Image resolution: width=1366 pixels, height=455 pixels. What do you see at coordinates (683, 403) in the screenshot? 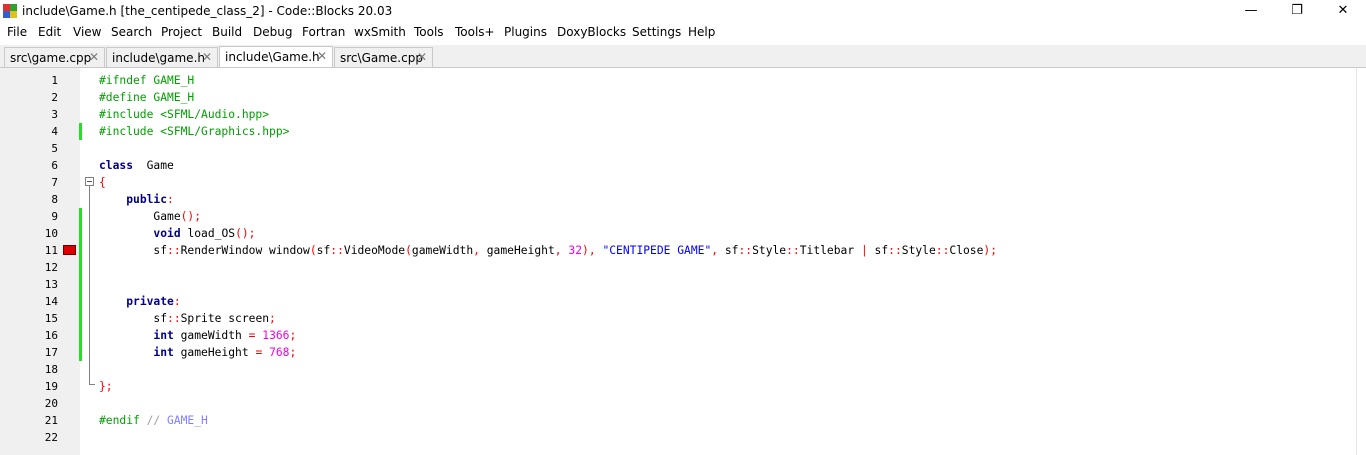
I see `code-line: 20` at bounding box center [683, 403].